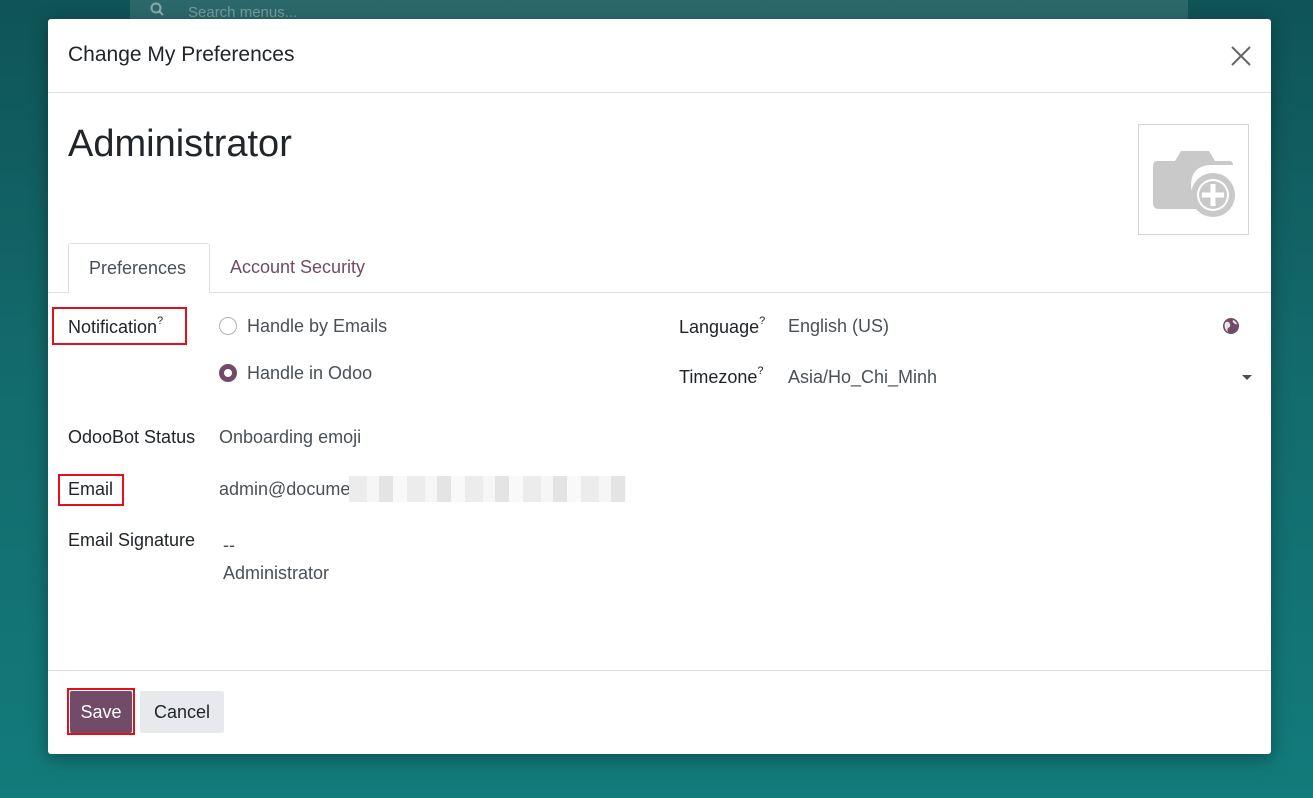 The width and height of the screenshot is (1313, 798). What do you see at coordinates (157, 9) in the screenshot?
I see `search-icon` at bounding box center [157, 9].